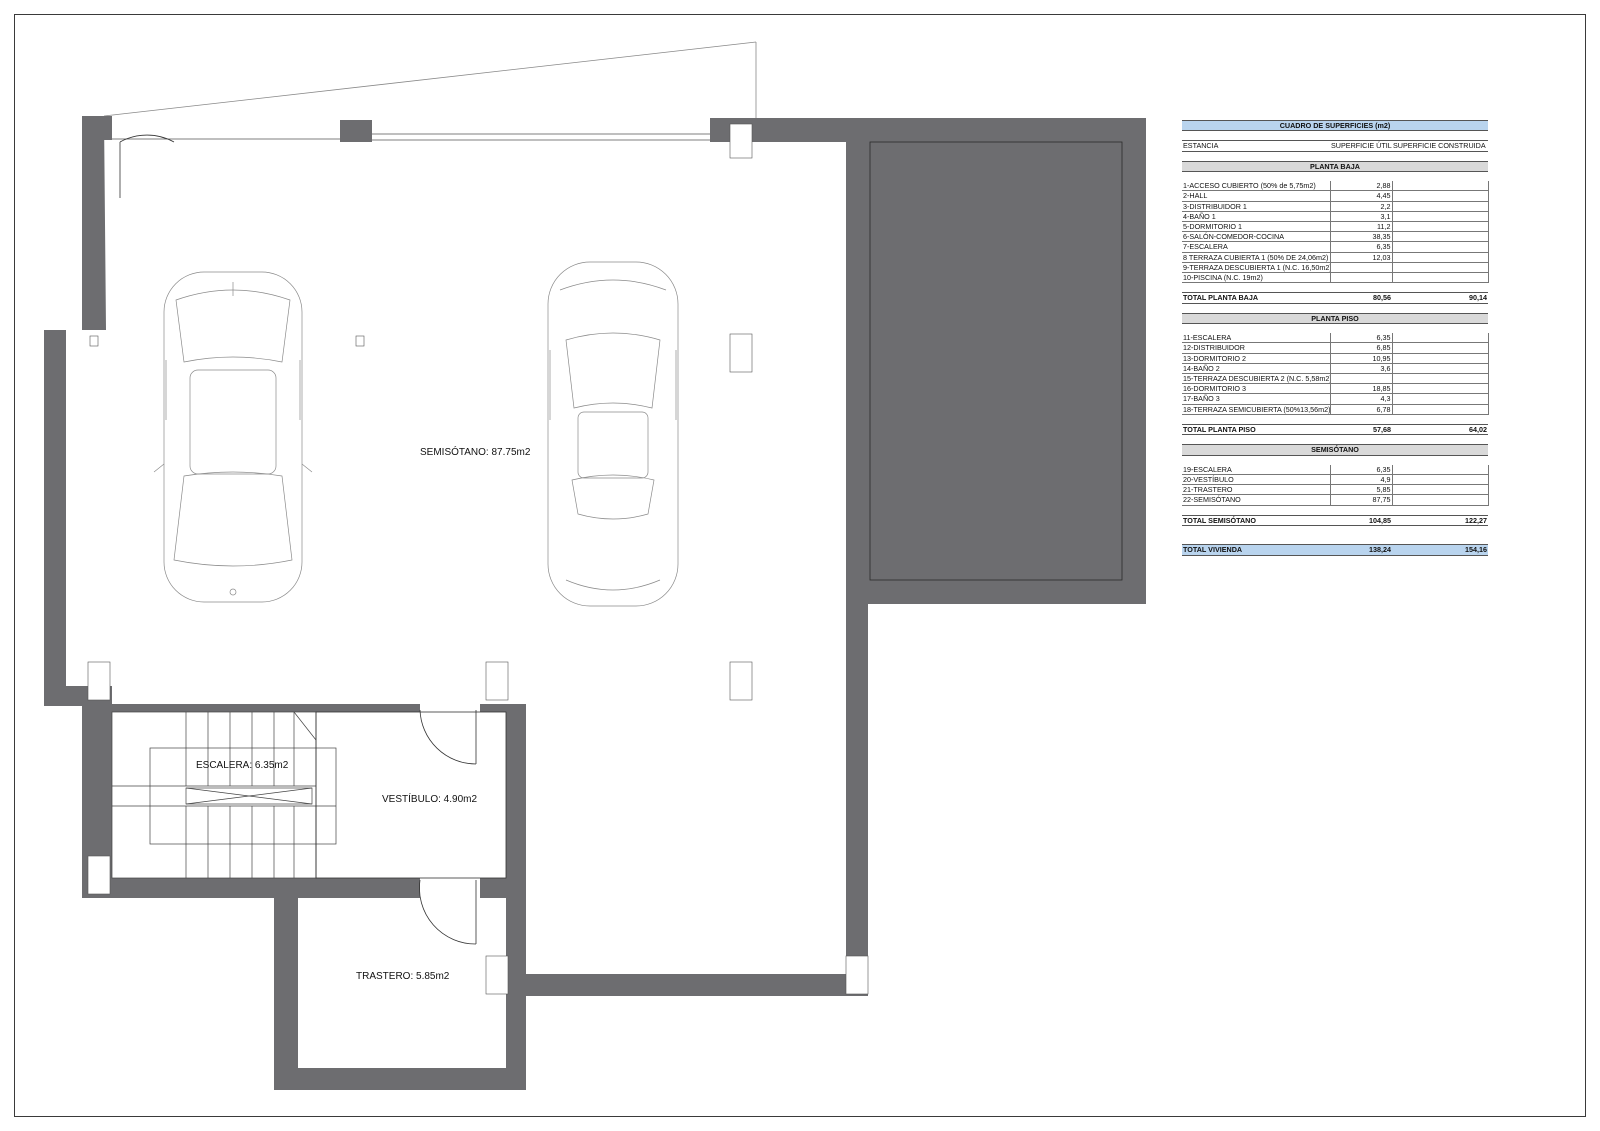  Describe the element at coordinates (1256, 278) in the screenshot. I see `row-label: 10-PISCINA (N.C. 19m2)` at that location.